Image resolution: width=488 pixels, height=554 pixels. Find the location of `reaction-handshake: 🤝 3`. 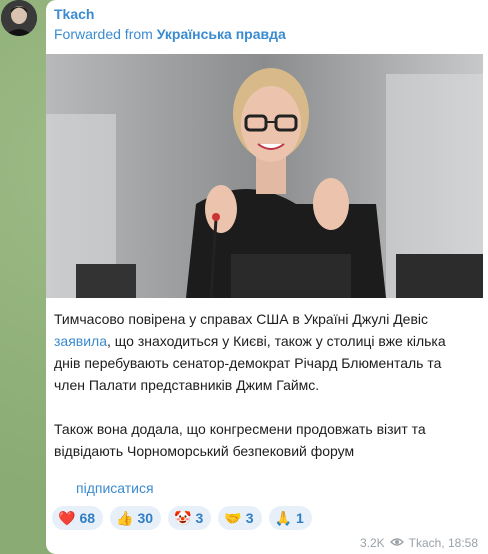

reaction-handshake: 🤝 3 is located at coordinates (240, 518).